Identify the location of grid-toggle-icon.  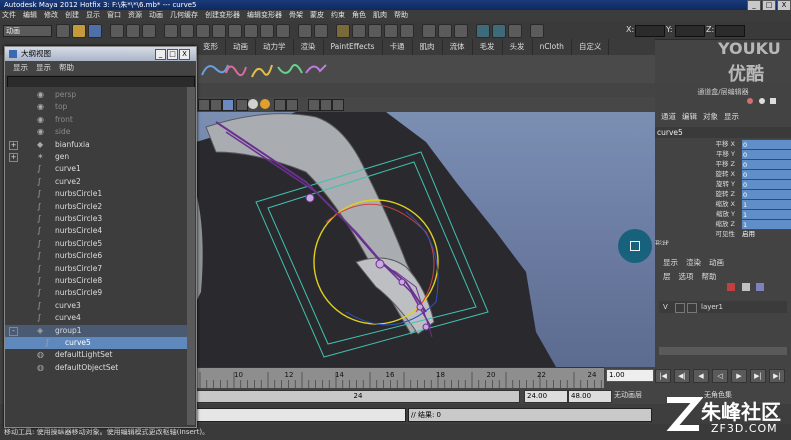
(326, 105).